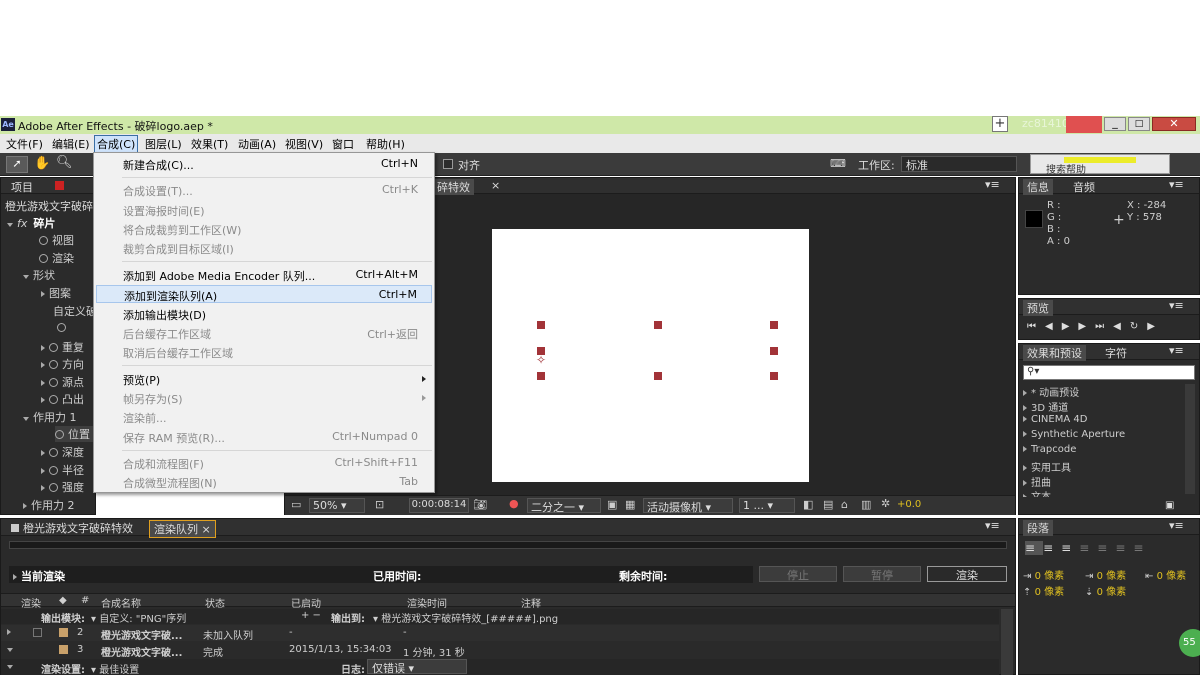 Image resolution: width=1200 pixels, height=676 pixels. Describe the element at coordinates (1106, 548) in the screenshot. I see `justify-center-icon: ≡` at that location.